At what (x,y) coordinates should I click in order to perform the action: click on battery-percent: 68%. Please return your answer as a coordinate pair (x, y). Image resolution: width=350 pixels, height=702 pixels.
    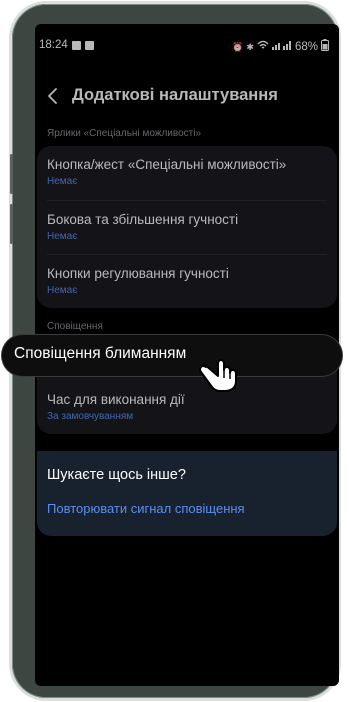
    Looking at the image, I should click on (306, 46).